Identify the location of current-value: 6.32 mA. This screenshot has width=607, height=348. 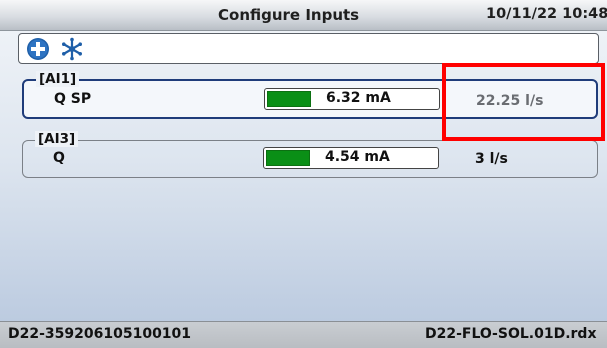
(358, 98).